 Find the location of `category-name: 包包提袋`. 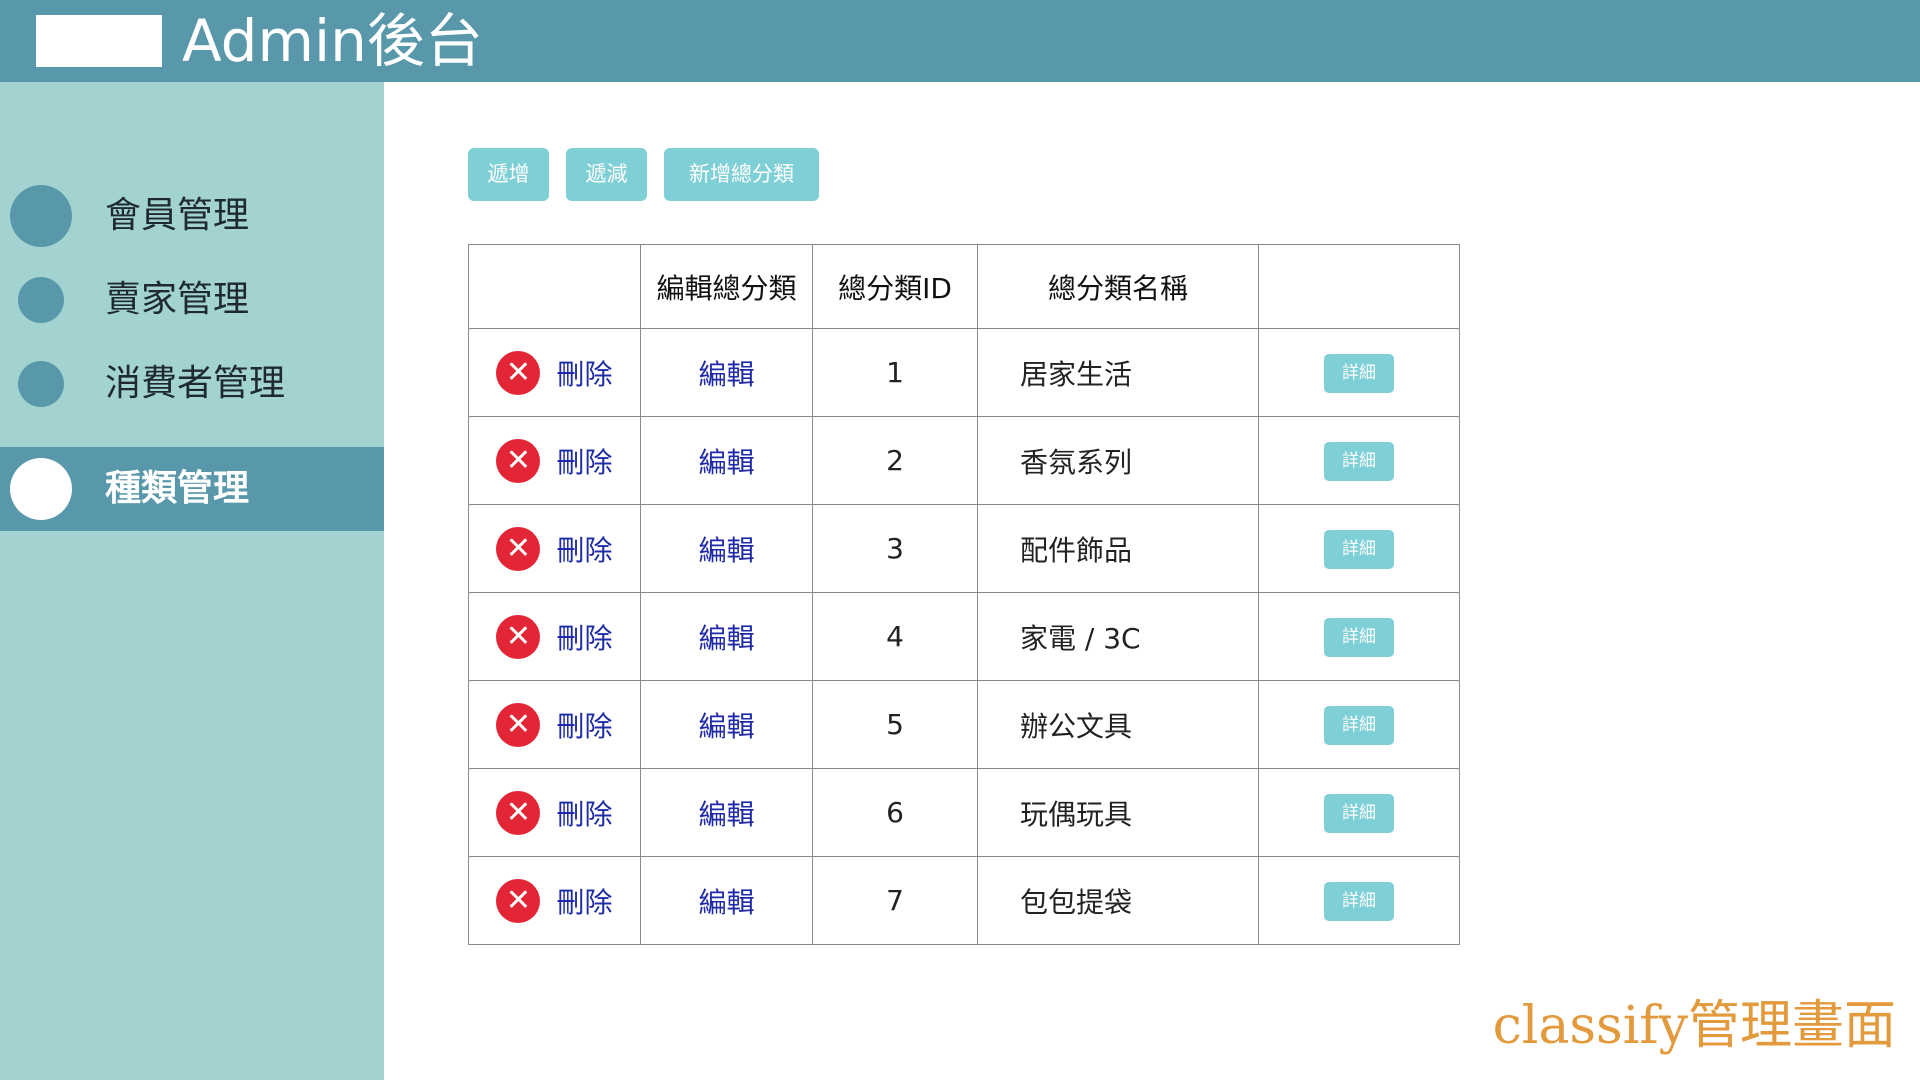

category-name: 包包提袋 is located at coordinates (1118, 900).